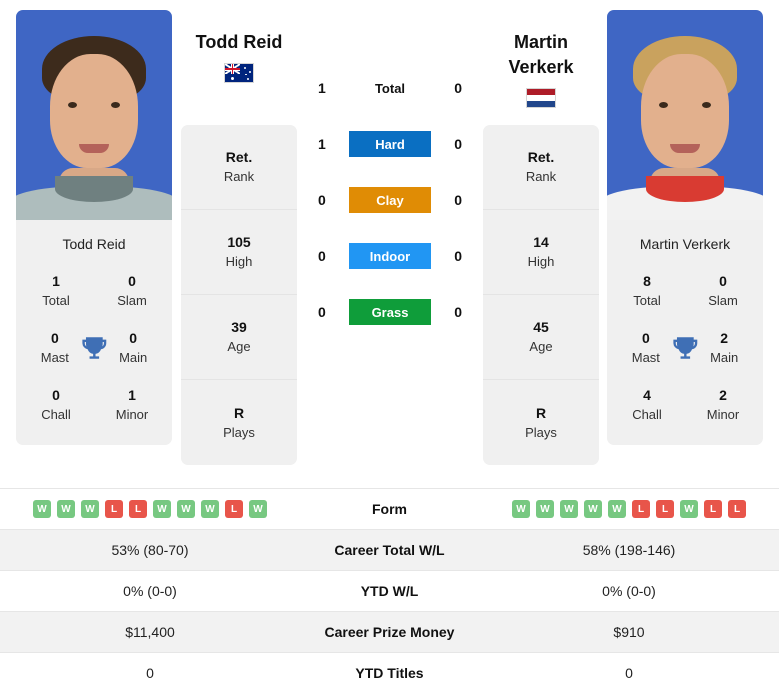 The width and height of the screenshot is (779, 699). What do you see at coordinates (239, 242) in the screenshot?
I see `info-value: 105` at bounding box center [239, 242].